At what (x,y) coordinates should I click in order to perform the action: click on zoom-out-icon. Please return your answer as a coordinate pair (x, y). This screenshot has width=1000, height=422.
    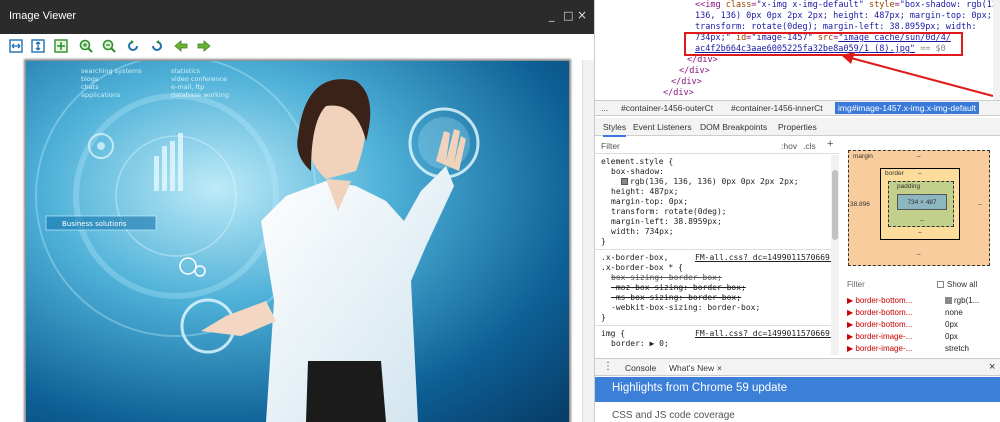
    Looking at the image, I should click on (109, 46).